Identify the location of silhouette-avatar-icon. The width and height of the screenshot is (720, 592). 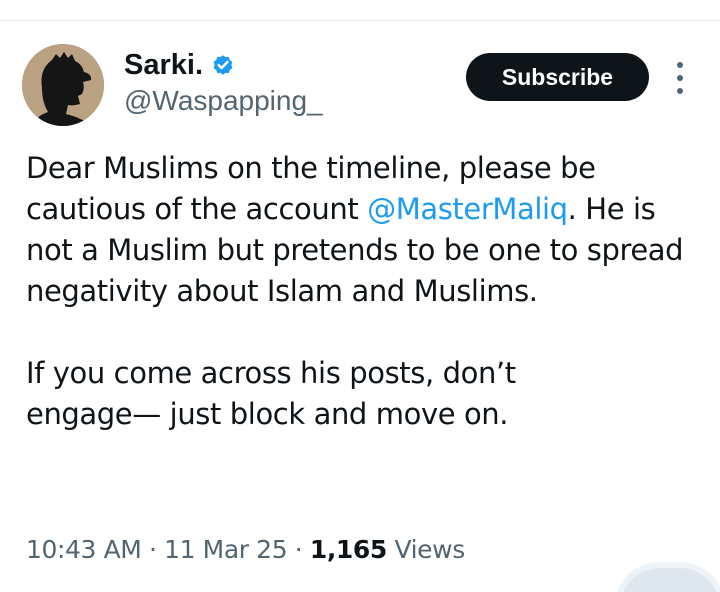
(63, 85).